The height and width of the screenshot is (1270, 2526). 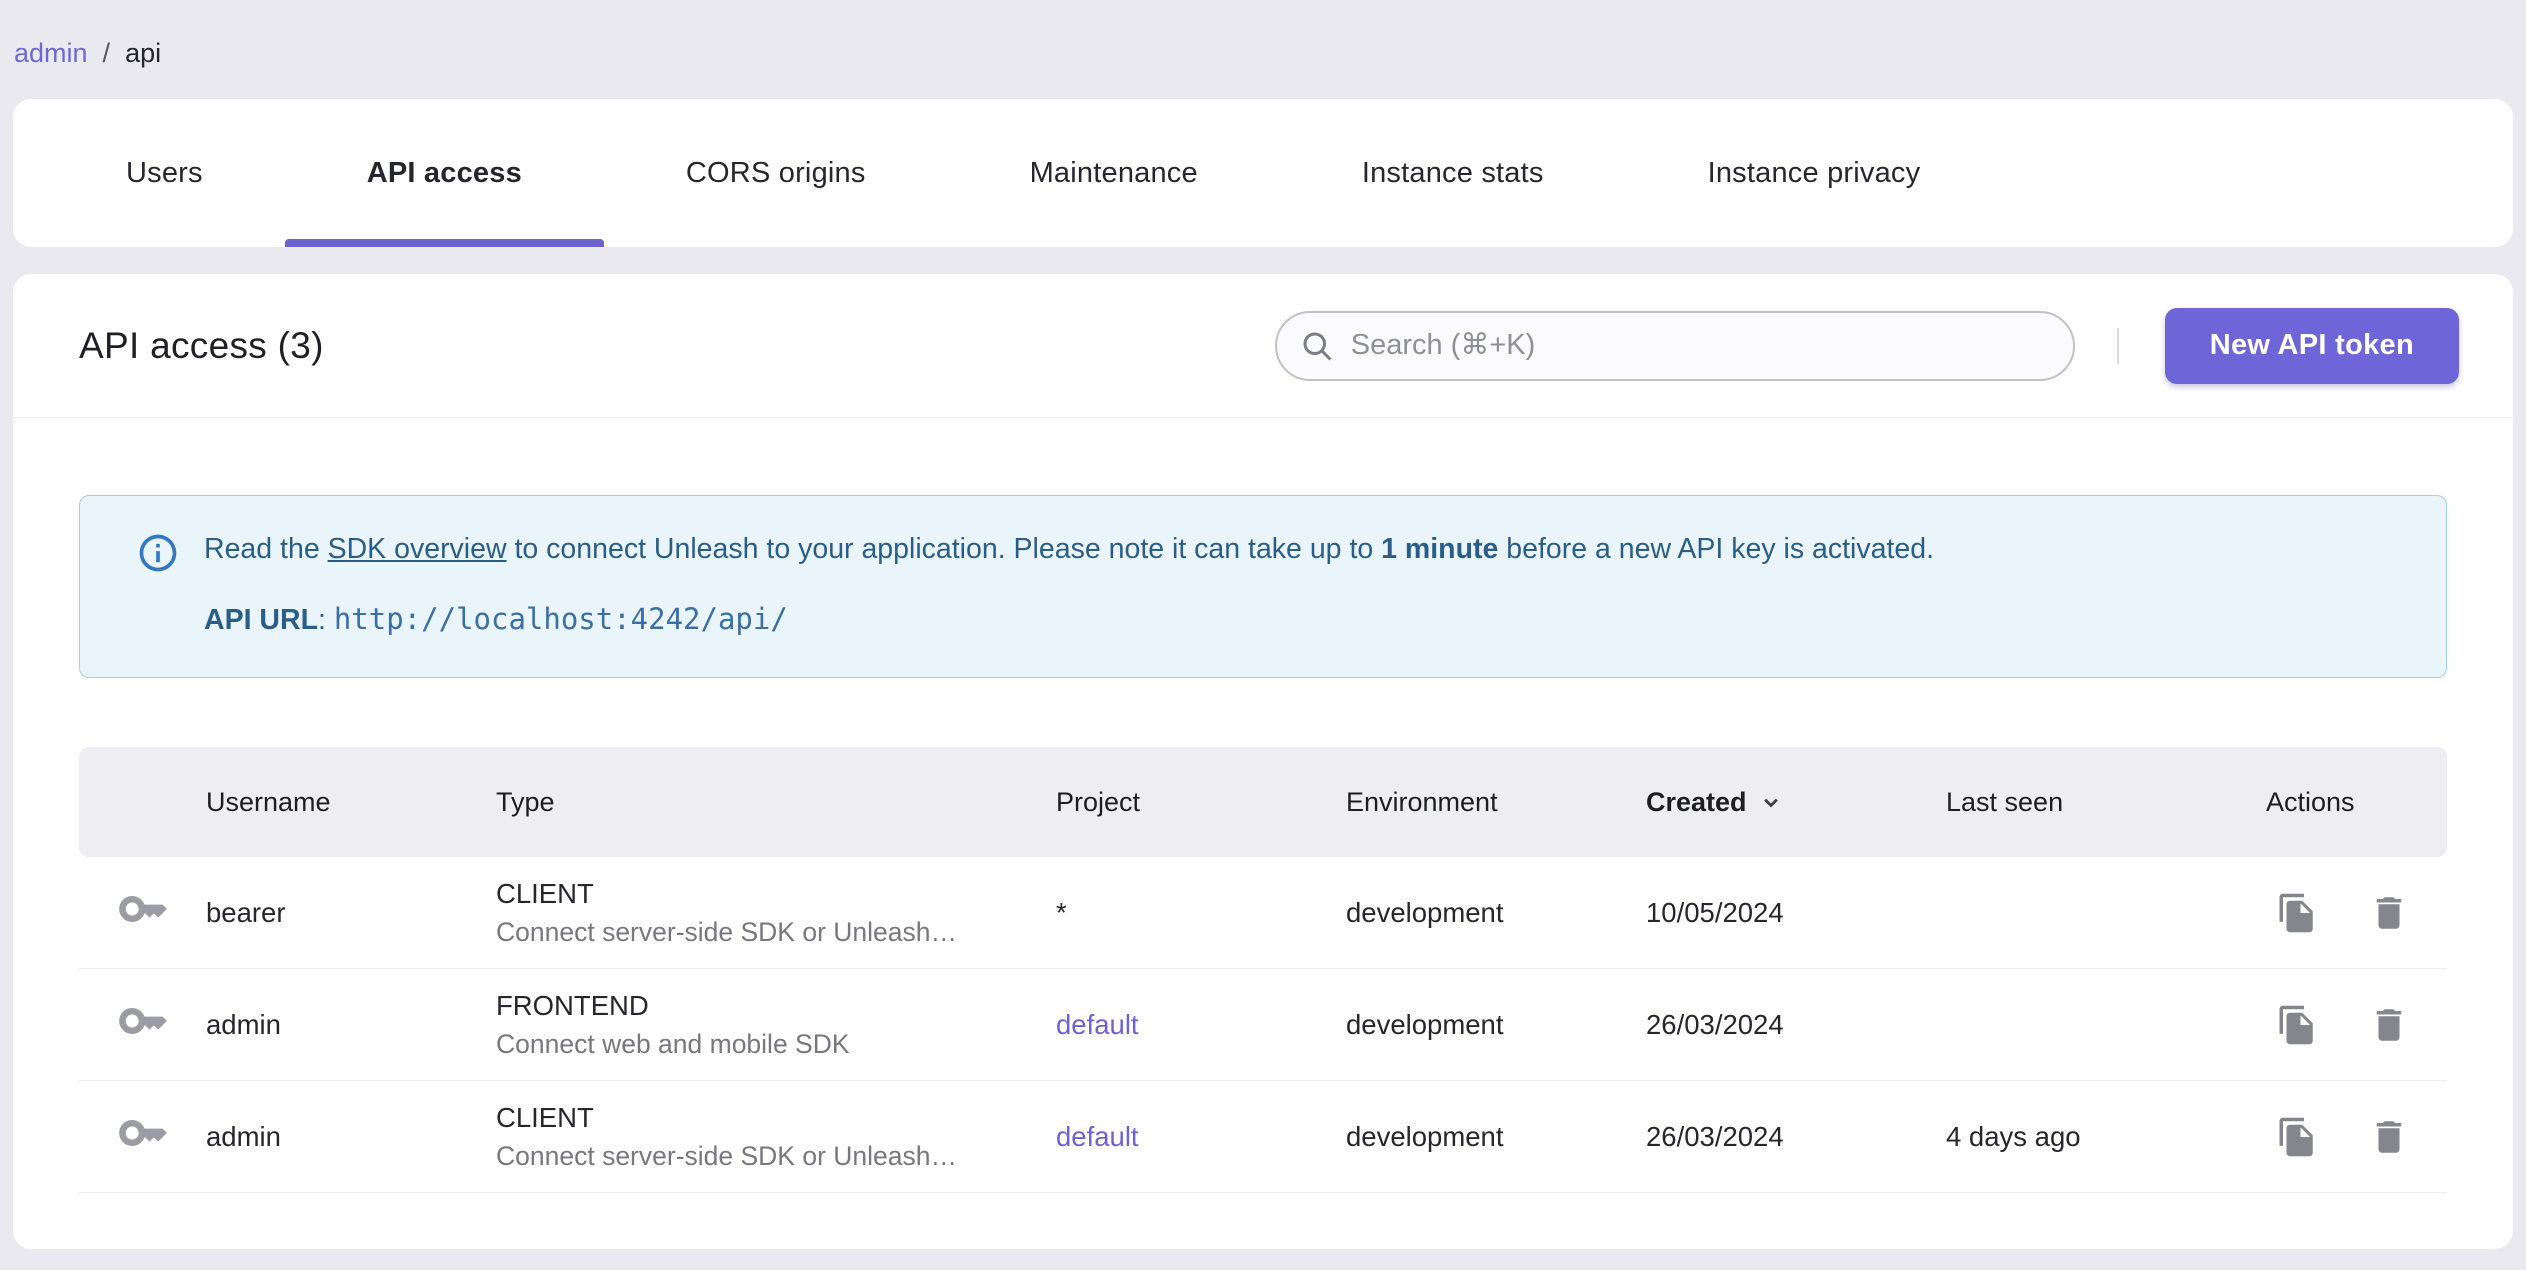 What do you see at coordinates (776, 173) in the screenshot?
I see `tab-cors-origins: CORS origins` at bounding box center [776, 173].